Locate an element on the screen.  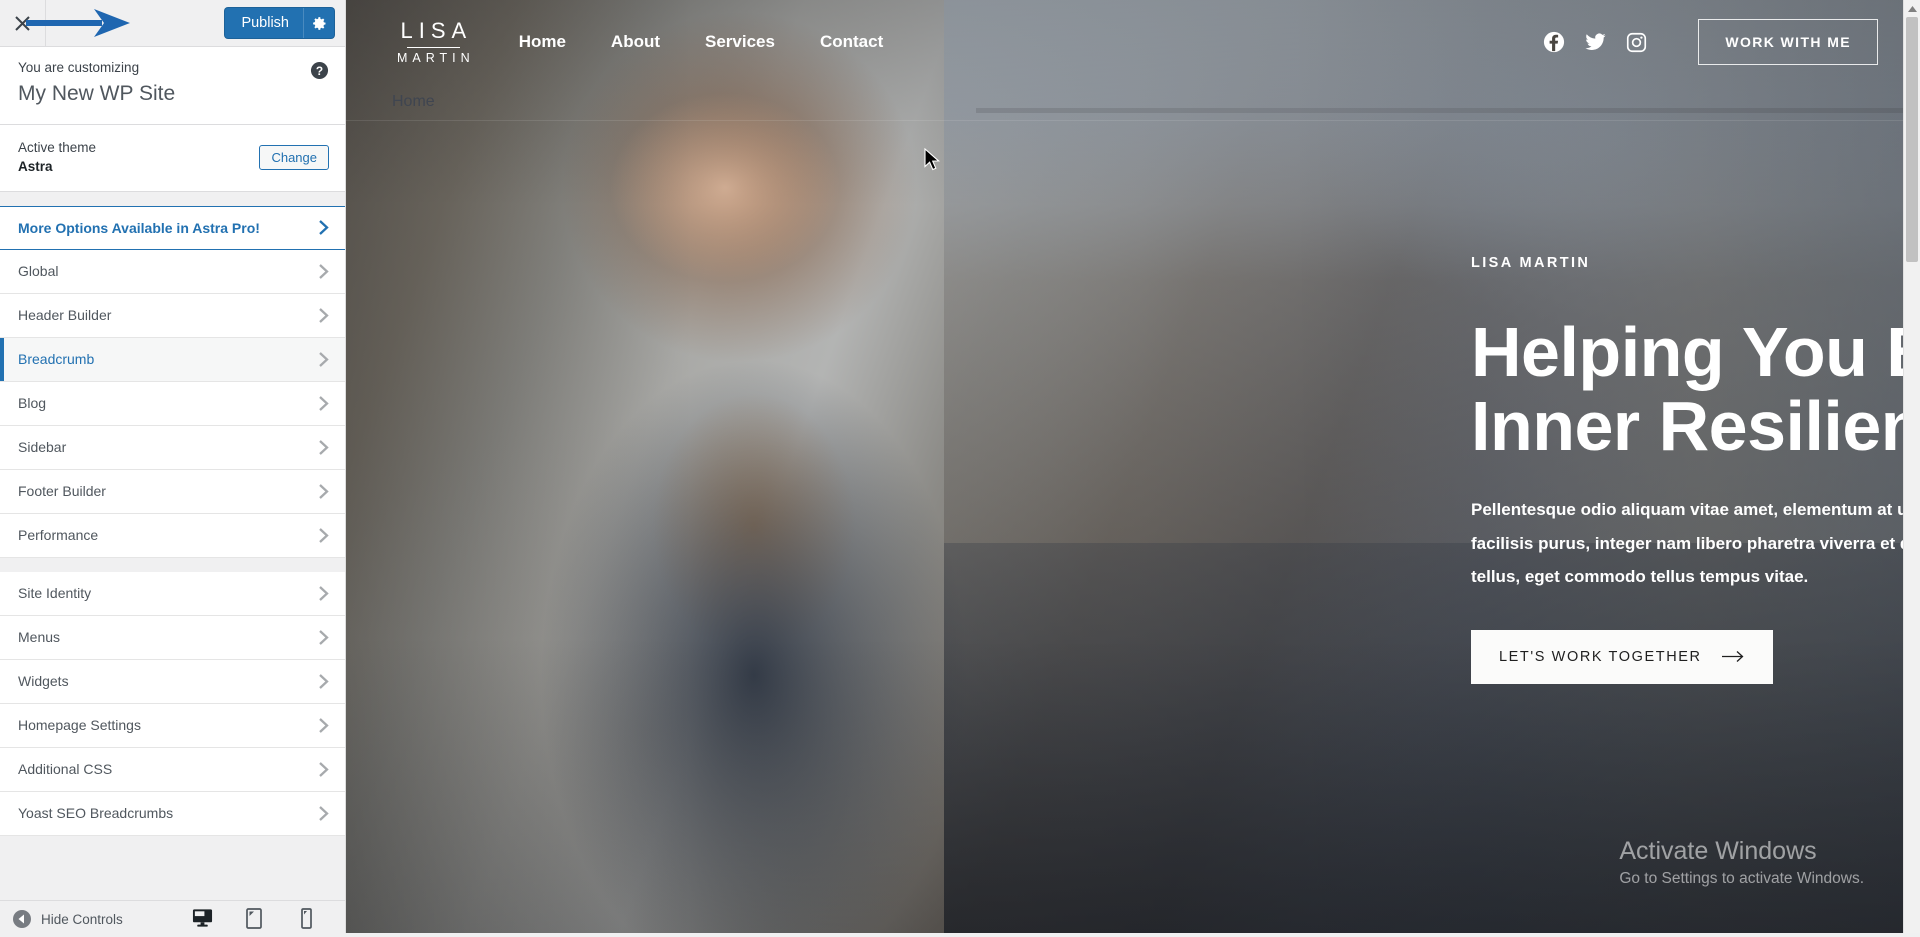
sidebar-item-header-builder: Header Builder is located at coordinates (172, 315).